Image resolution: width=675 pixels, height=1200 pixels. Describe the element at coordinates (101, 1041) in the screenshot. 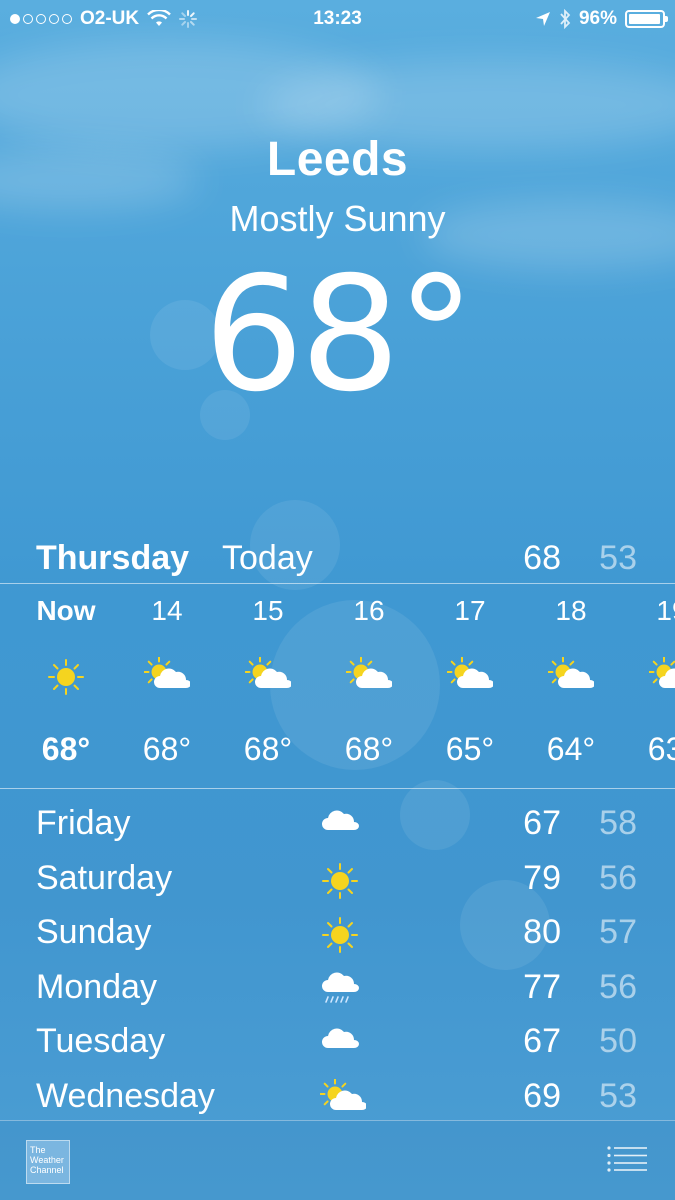

I see `daily-day-name: Tuesday` at that location.